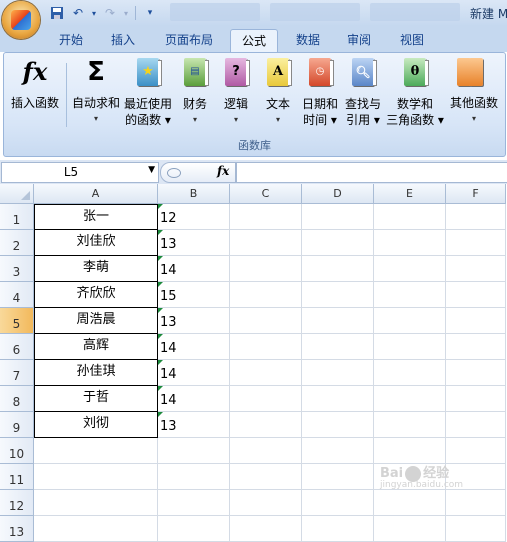 The width and height of the screenshot is (507, 542). Describe the element at coordinates (410, 194) in the screenshot. I see `column-header-e: E` at that location.